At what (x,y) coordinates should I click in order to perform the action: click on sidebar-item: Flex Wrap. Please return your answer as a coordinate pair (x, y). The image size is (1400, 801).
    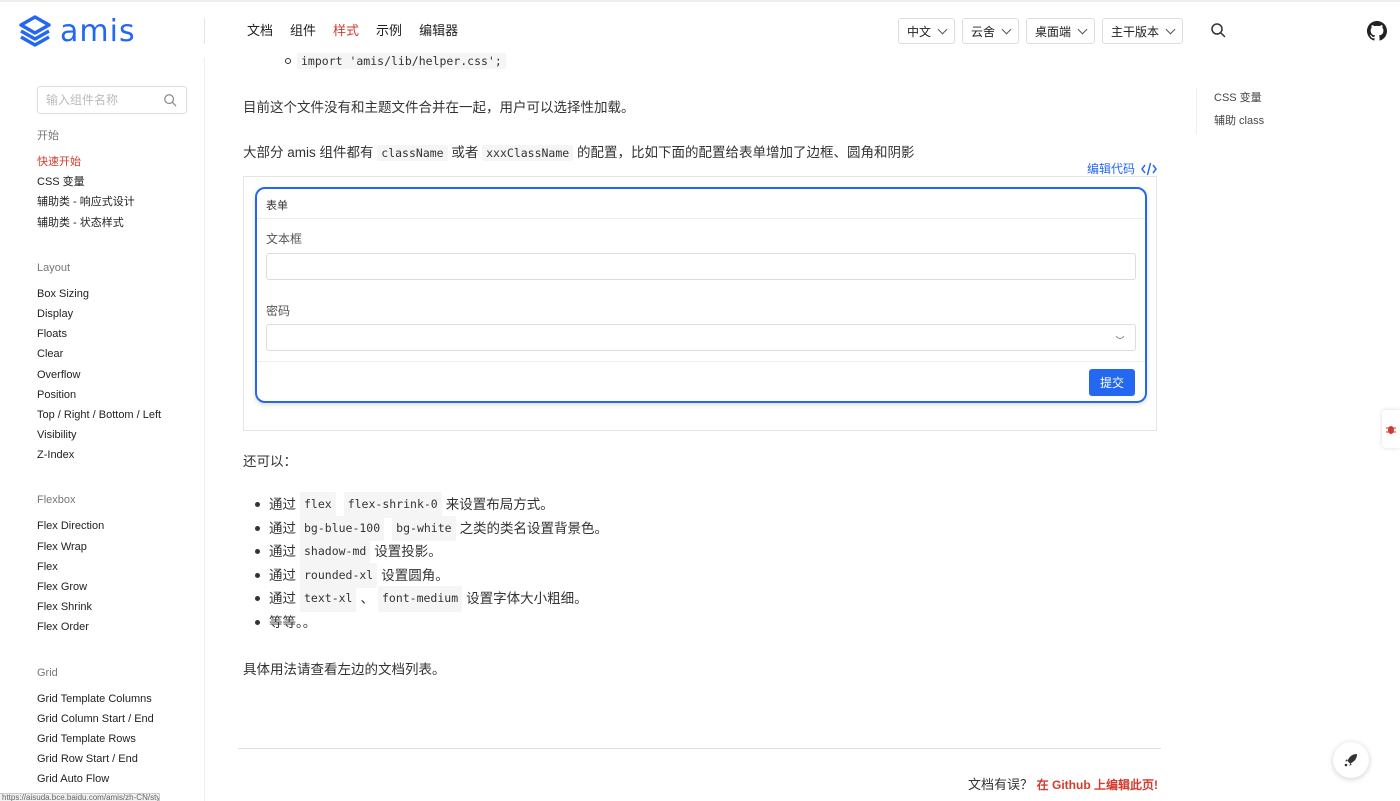
    Looking at the image, I should click on (119, 547).